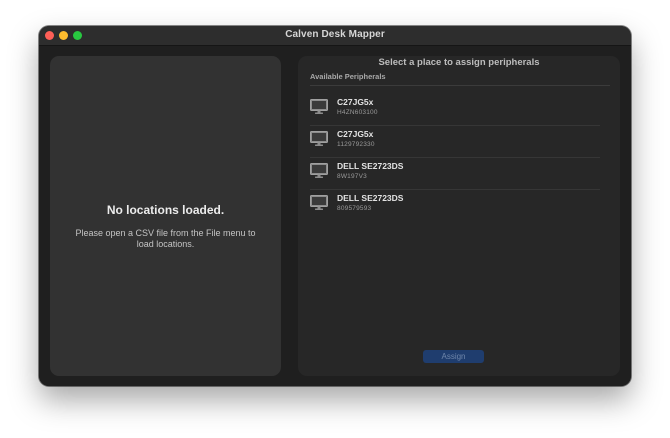 Image resolution: width=670 pixels, height=438 pixels. Describe the element at coordinates (348, 76) in the screenshot. I see `available-peripherals-label: Available Peripherals` at that location.